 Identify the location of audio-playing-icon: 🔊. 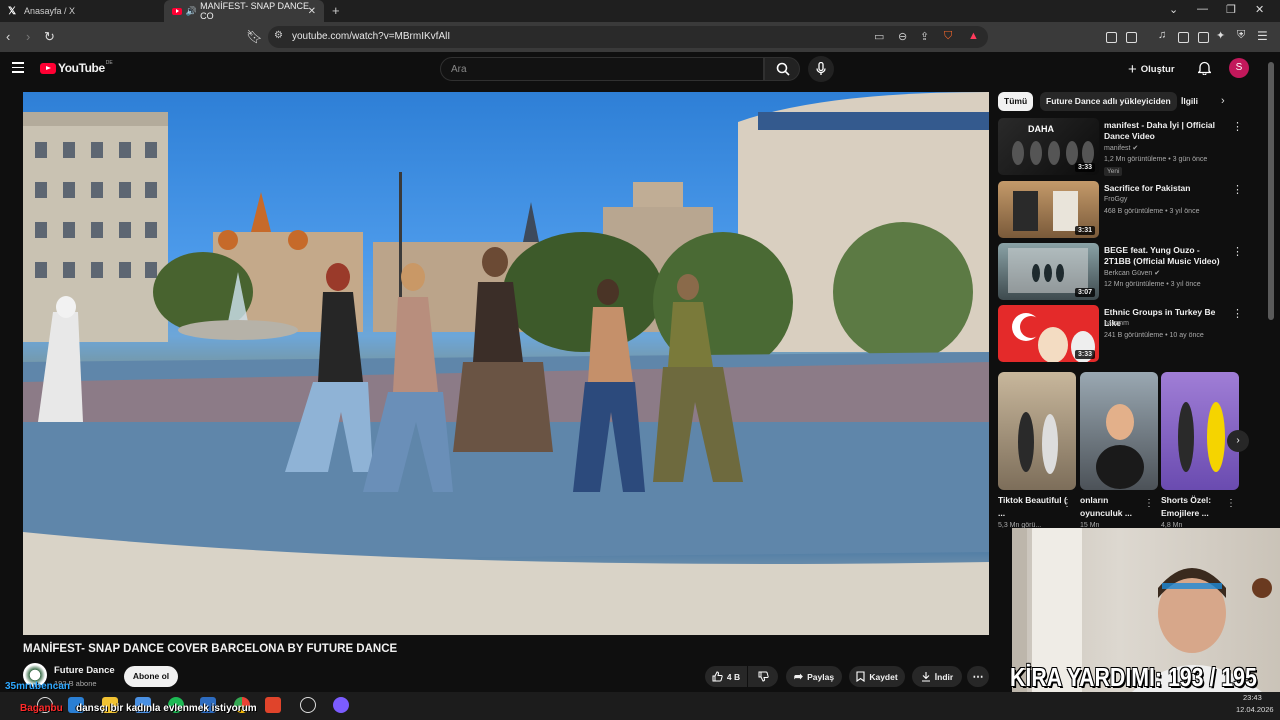
(191, 10).